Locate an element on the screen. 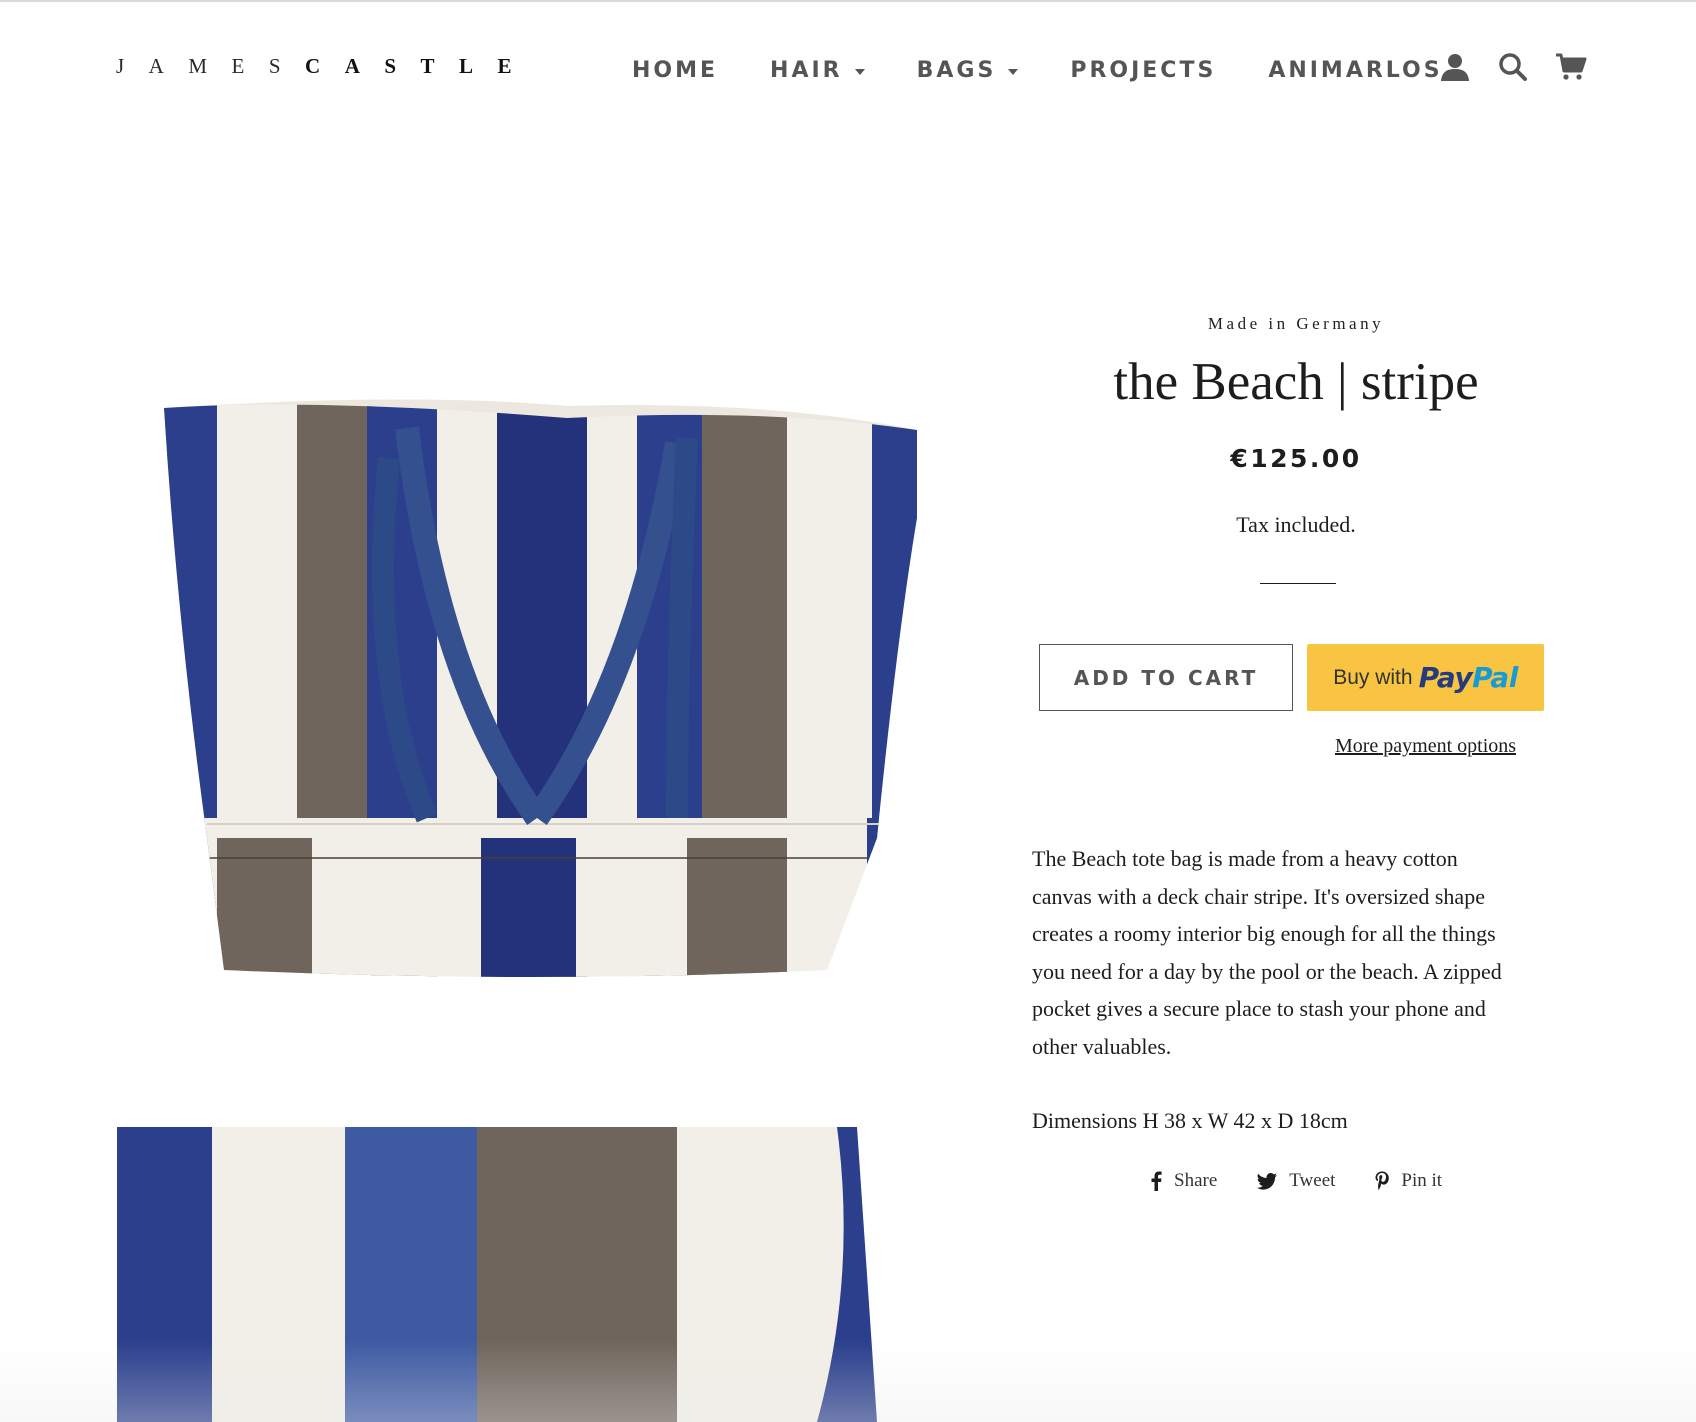  nav-projects: PROJECTS is located at coordinates (1143, 70).